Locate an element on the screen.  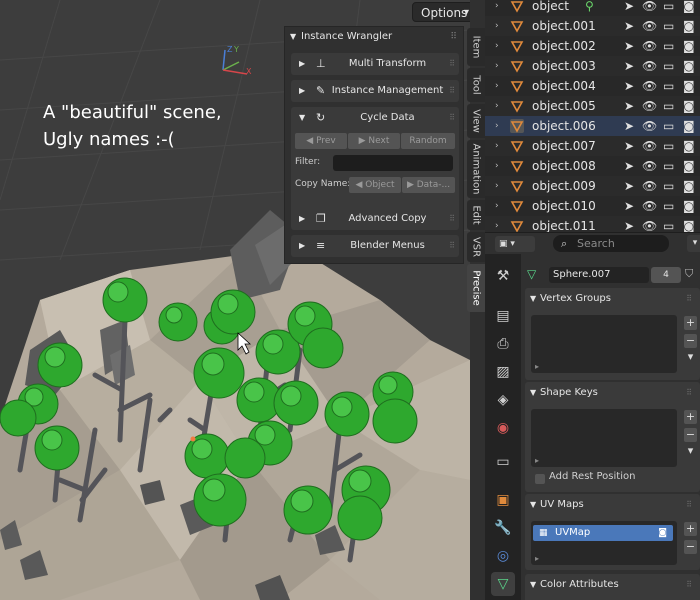
outliner-object-name: object.011 is located at coordinates (564, 224).